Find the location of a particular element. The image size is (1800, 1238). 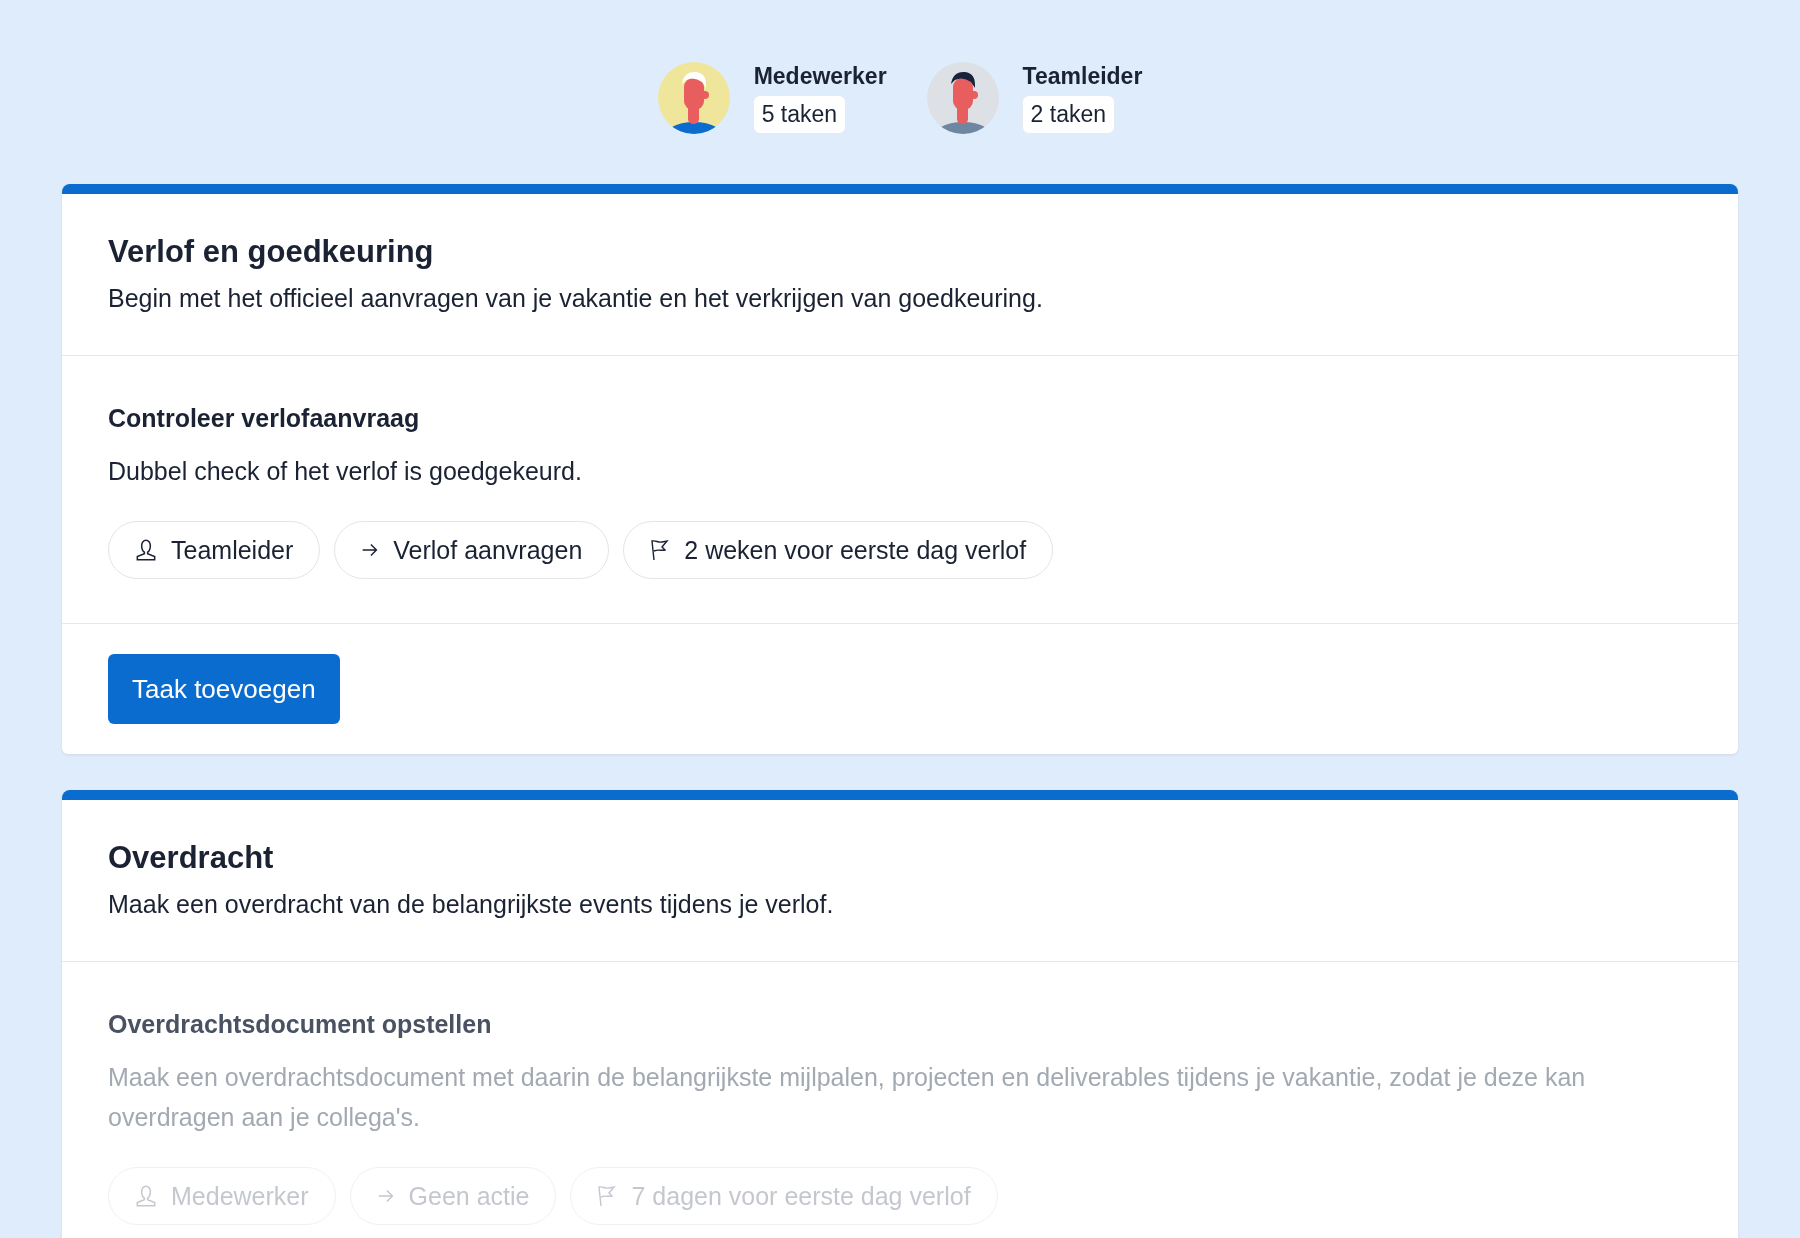

task-title: Controleer verlofaanvraag is located at coordinates (264, 418).